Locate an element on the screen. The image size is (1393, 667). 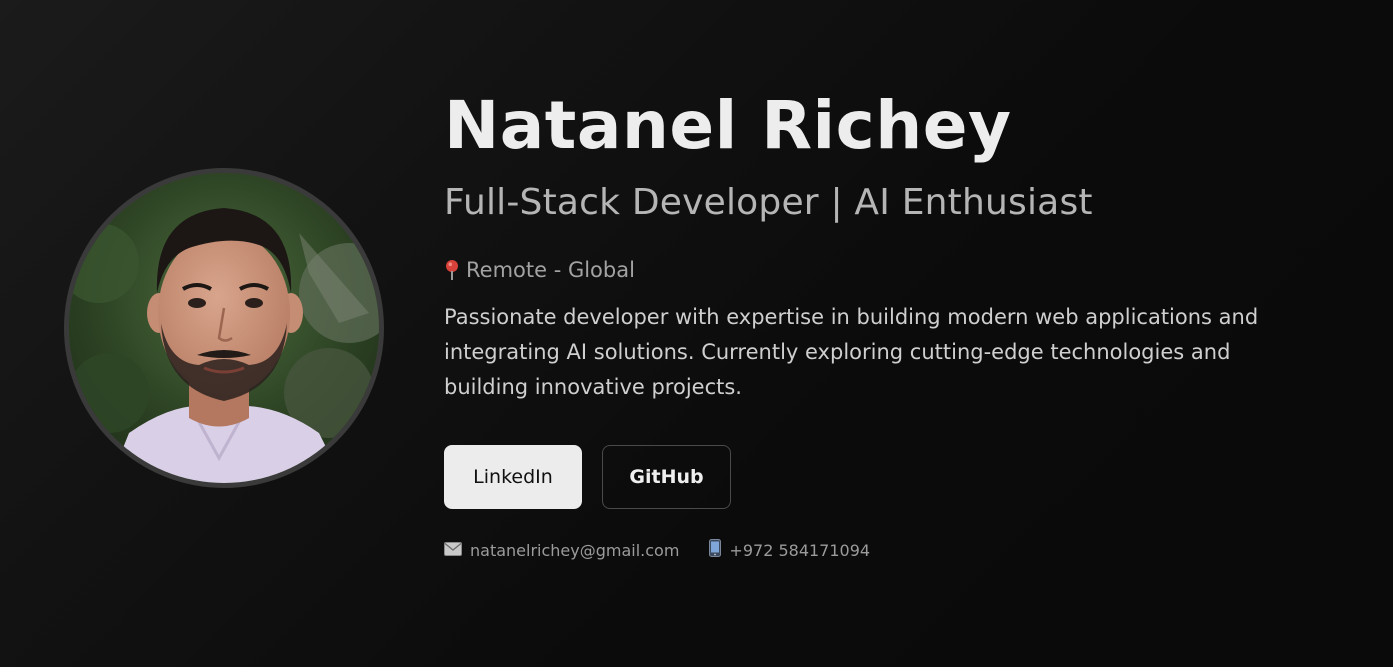
profile-photo-image is located at coordinates (224, 328).